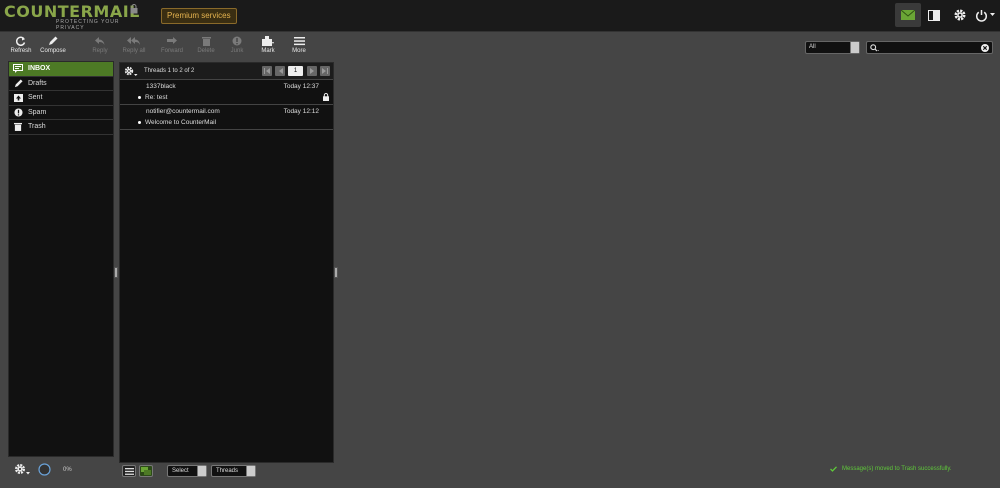 The width and height of the screenshot is (1000, 488). I want to click on threads-dropdown: Threads, so click(233, 471).